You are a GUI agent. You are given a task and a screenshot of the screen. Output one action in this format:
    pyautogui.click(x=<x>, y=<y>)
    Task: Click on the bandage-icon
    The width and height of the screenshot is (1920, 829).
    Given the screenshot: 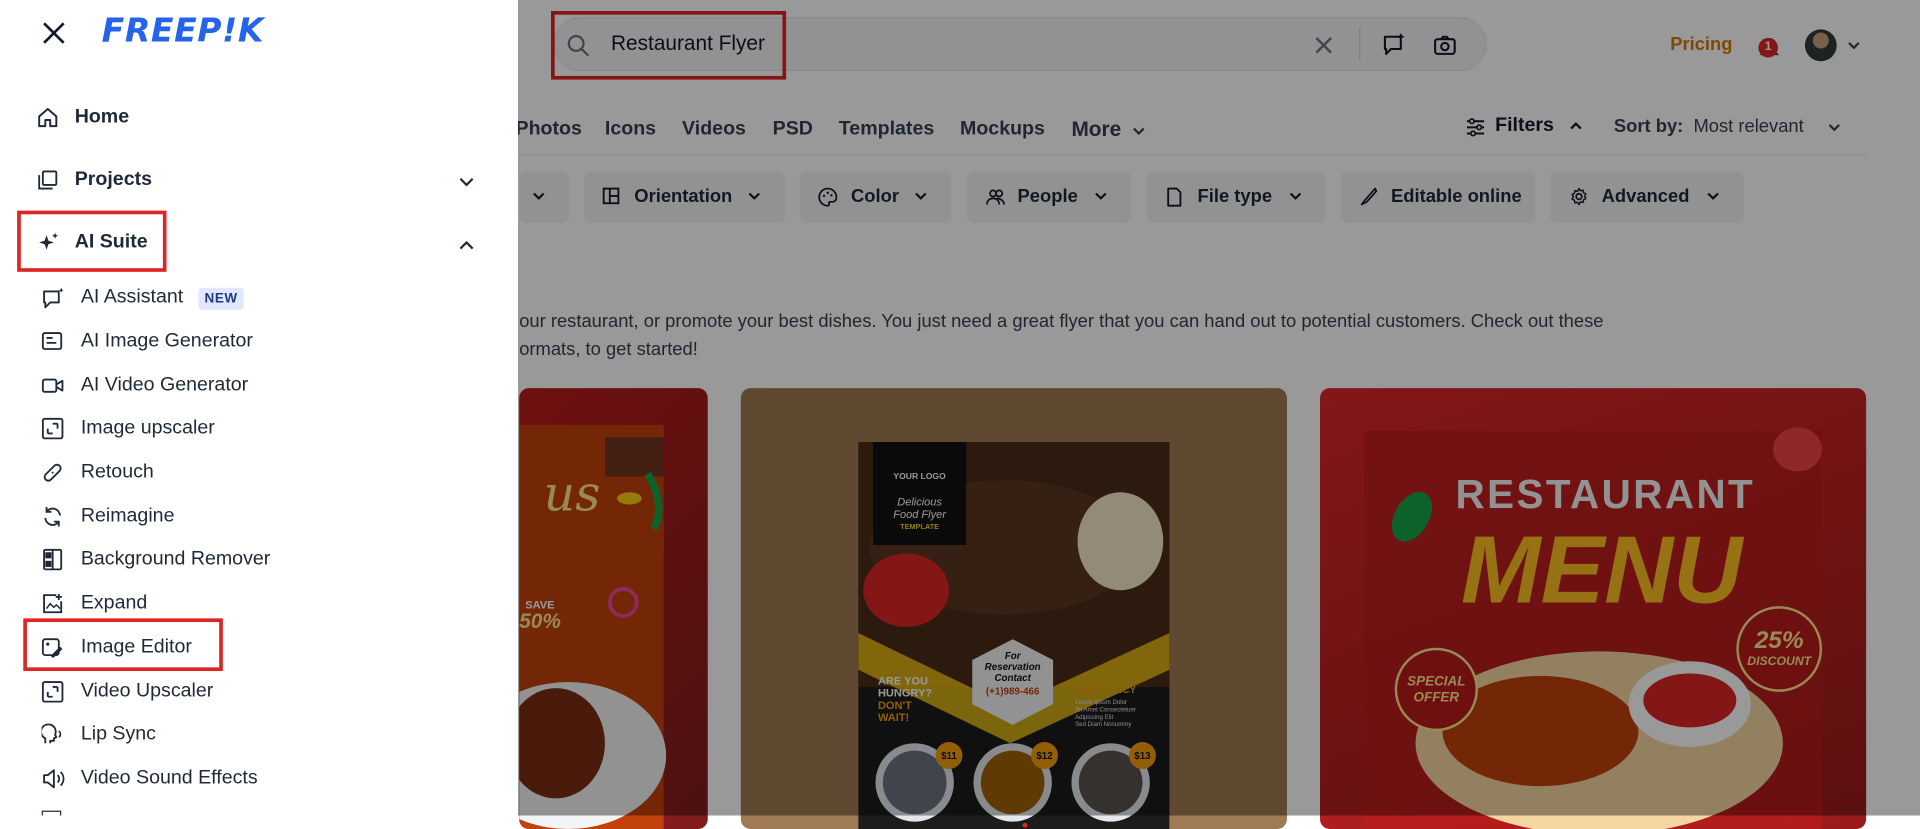 What is the action you would take?
    pyautogui.click(x=52, y=472)
    